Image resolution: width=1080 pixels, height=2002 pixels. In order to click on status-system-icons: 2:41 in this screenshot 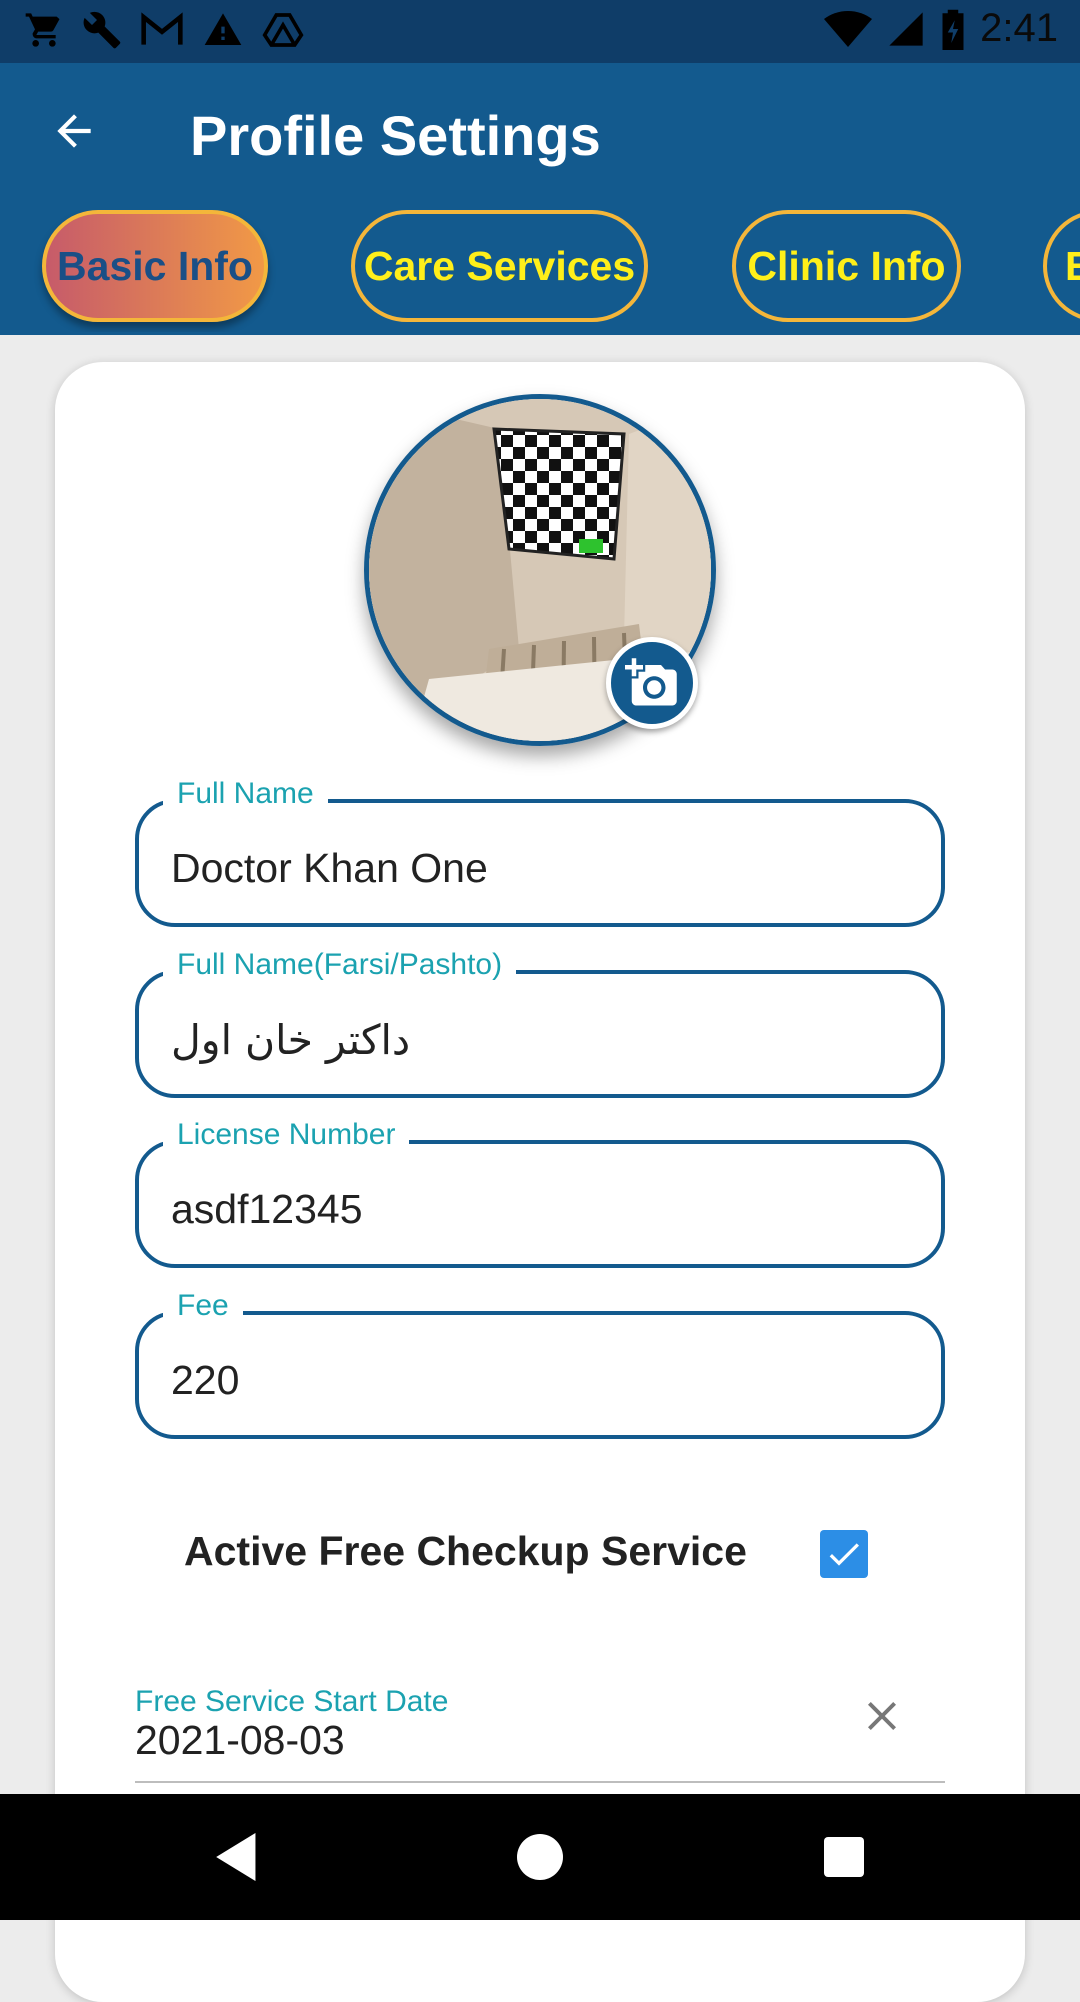, I will do `click(941, 28)`.